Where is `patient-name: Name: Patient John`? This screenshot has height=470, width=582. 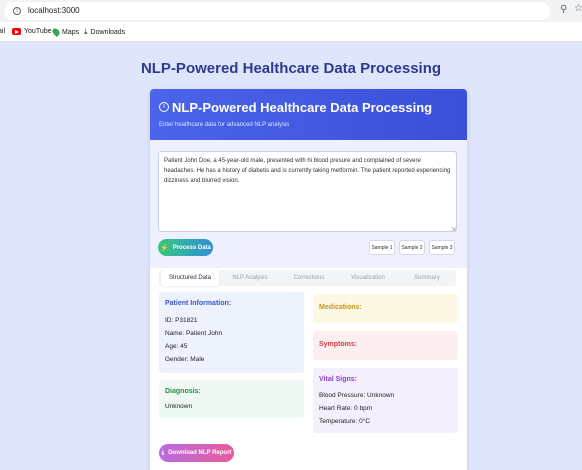
patient-name: Name: Patient John is located at coordinates (194, 333).